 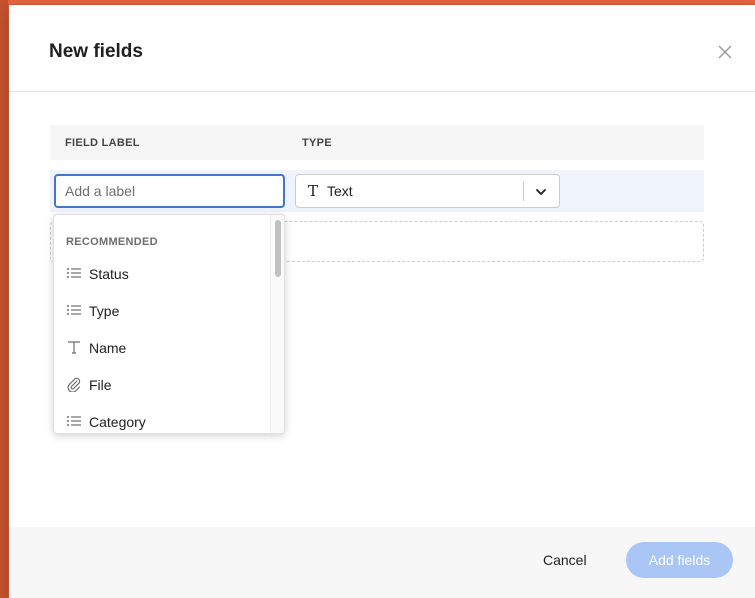 I want to click on dropdown-list: Status Type Name File Category, so click(x=162, y=344).